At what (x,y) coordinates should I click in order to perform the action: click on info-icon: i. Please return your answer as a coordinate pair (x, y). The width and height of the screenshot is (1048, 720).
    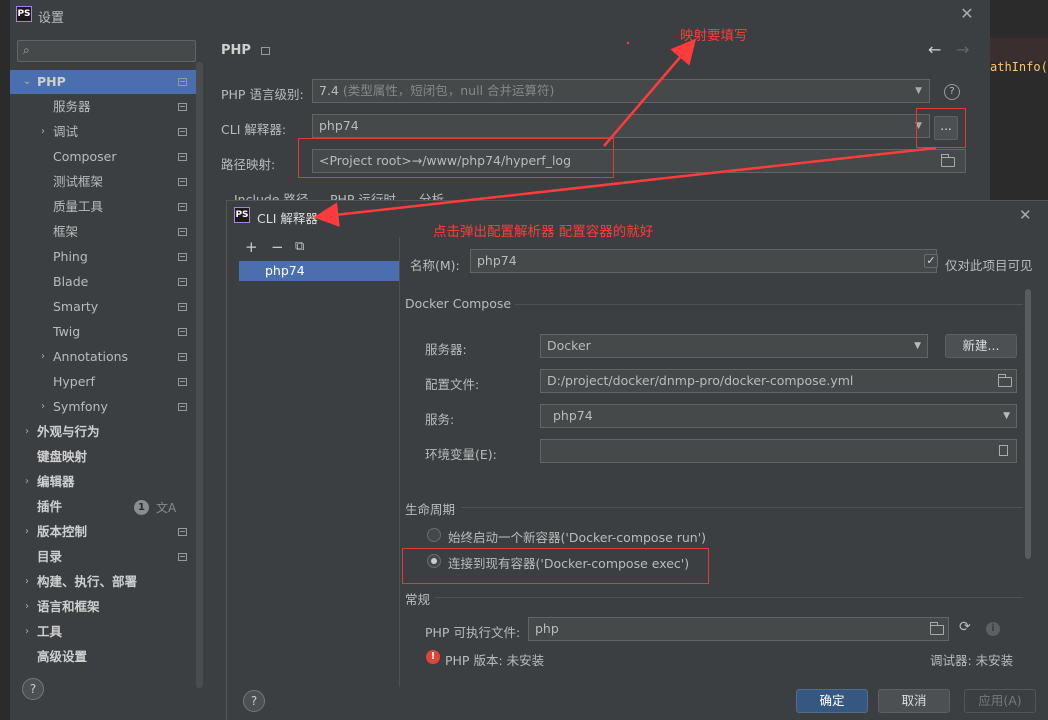
    Looking at the image, I should click on (993, 629).